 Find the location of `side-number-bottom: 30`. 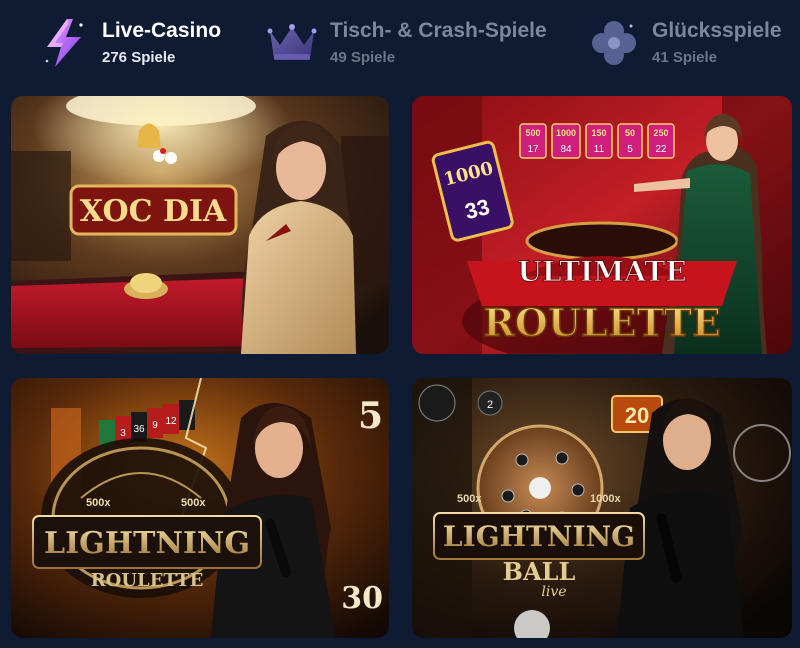

side-number-bottom: 30 is located at coordinates (362, 598).